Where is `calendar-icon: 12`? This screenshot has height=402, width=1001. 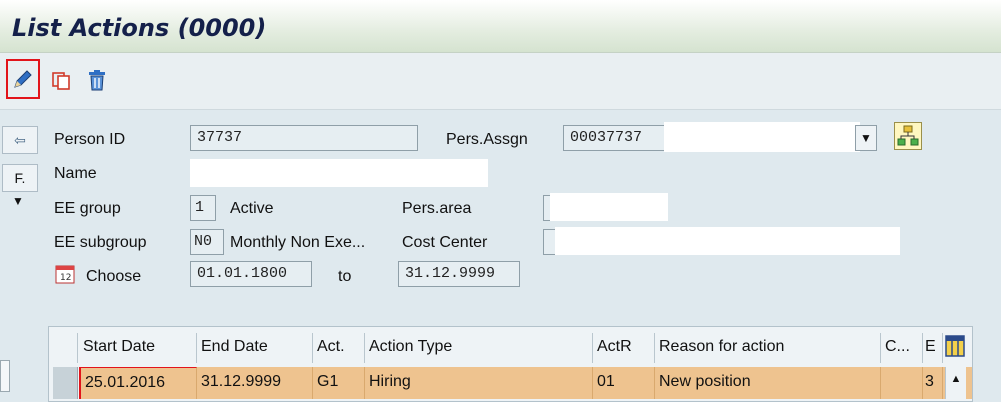 calendar-icon: 12 is located at coordinates (65, 274).